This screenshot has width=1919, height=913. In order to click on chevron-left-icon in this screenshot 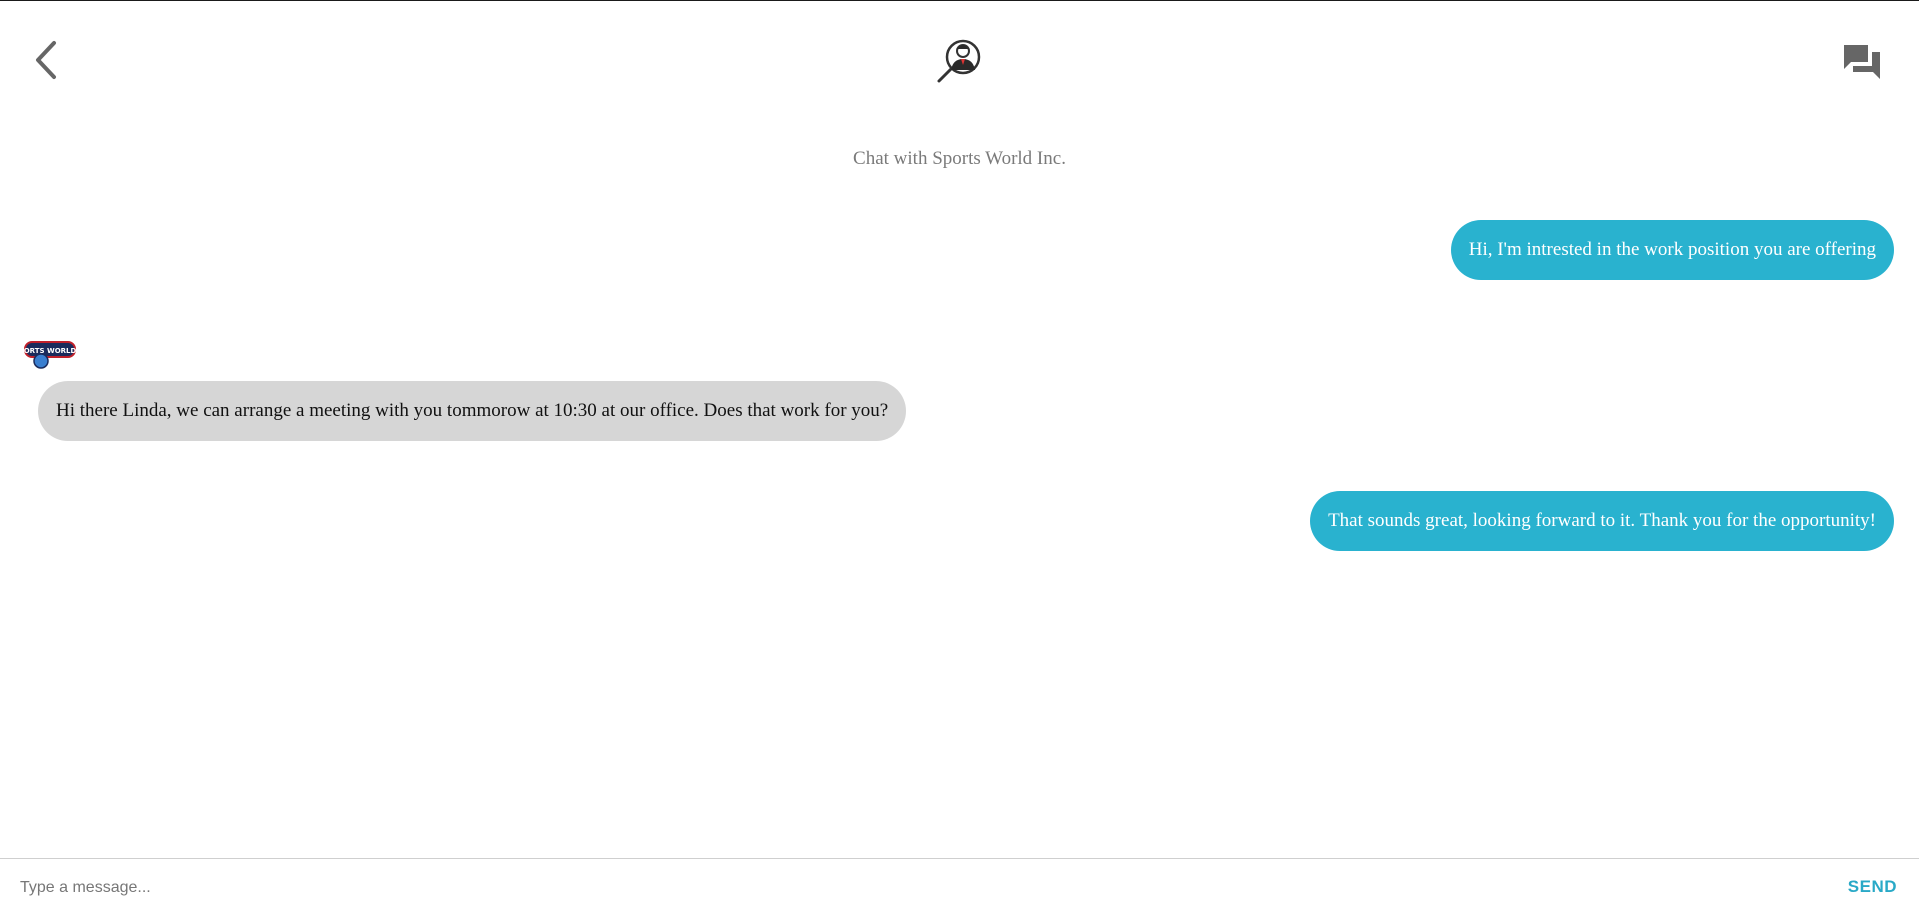, I will do `click(46, 60)`.